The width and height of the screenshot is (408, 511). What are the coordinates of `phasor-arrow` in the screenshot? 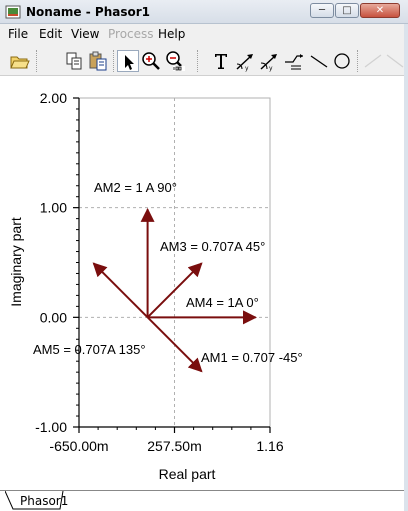 It's located at (120, 290).